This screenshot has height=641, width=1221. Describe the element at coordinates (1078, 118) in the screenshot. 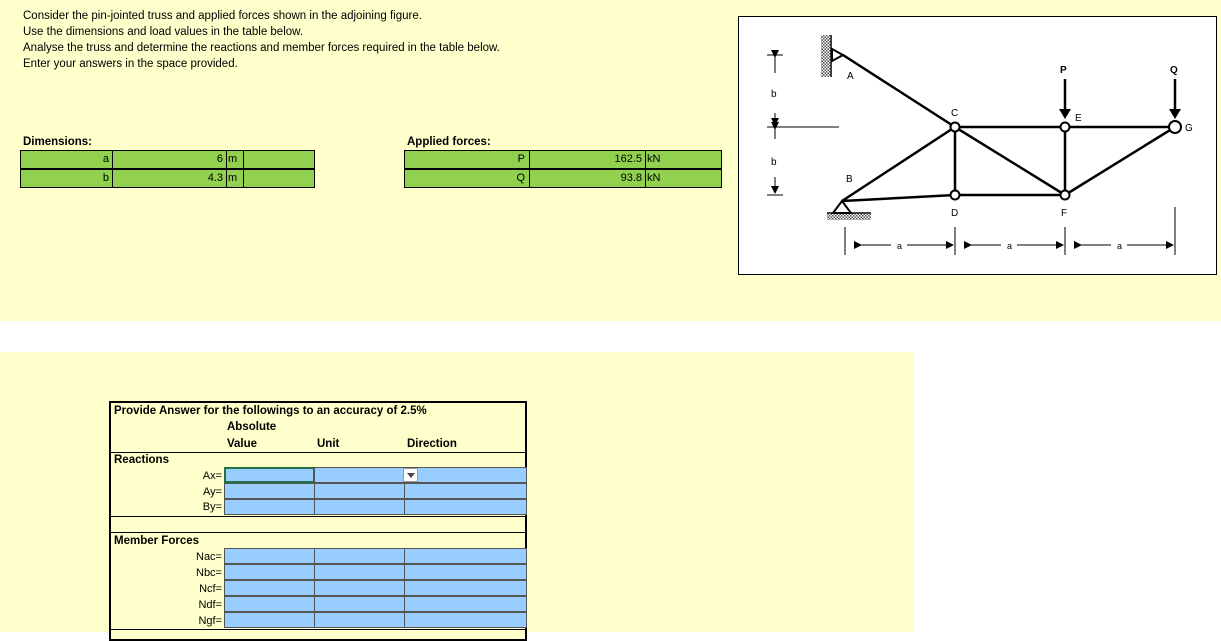

I see `node-label-e: E` at that location.